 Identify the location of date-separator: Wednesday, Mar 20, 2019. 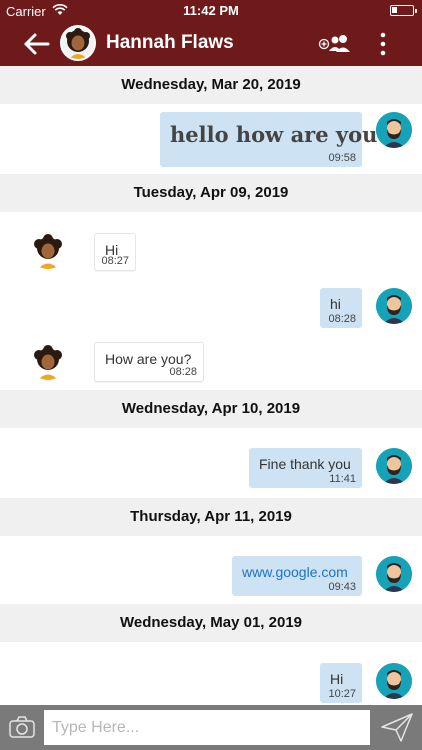
(211, 85).